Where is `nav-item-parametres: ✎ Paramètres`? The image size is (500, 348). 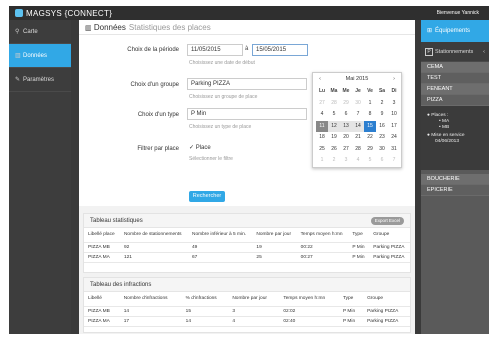
nav-item-parametres: ✎ Paramètres is located at coordinates (40, 80).